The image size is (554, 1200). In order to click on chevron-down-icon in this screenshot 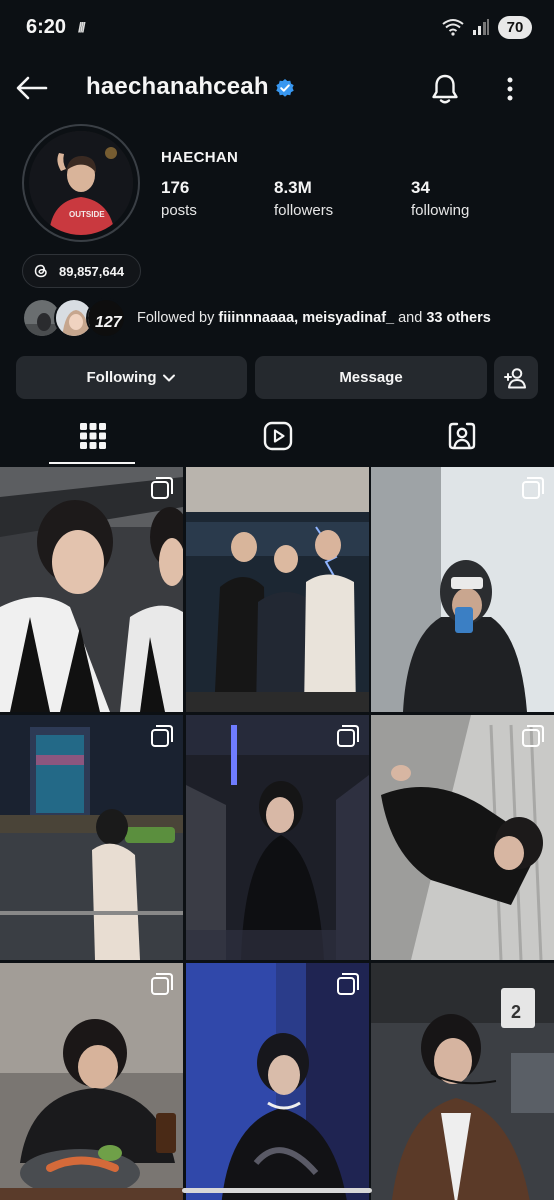, I will do `click(169, 377)`.